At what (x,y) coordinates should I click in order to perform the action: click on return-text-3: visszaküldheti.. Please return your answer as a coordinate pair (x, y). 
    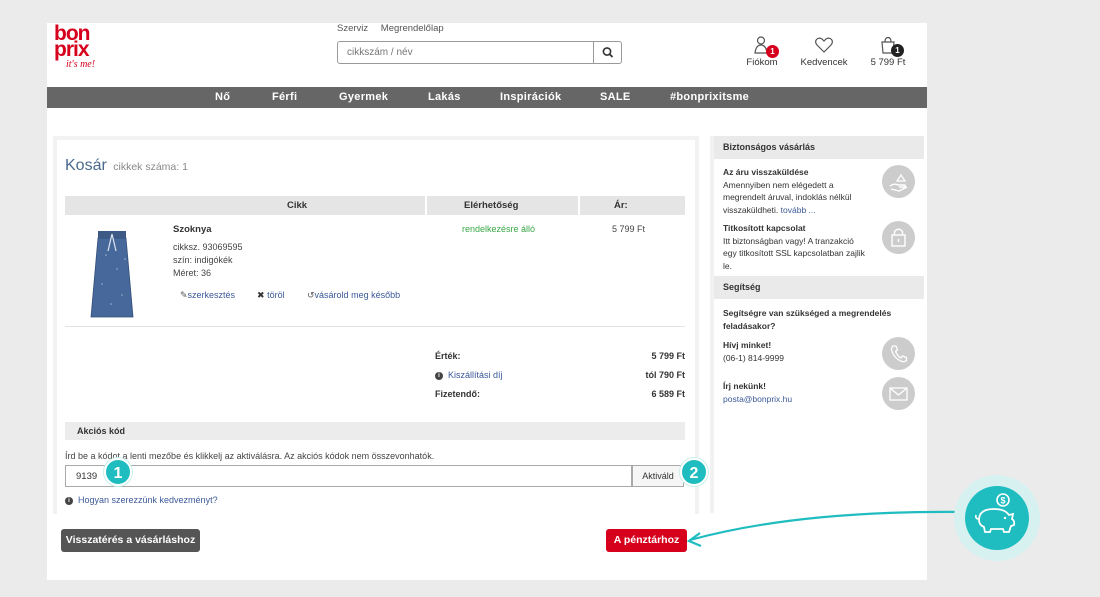
    Looking at the image, I should click on (751, 209).